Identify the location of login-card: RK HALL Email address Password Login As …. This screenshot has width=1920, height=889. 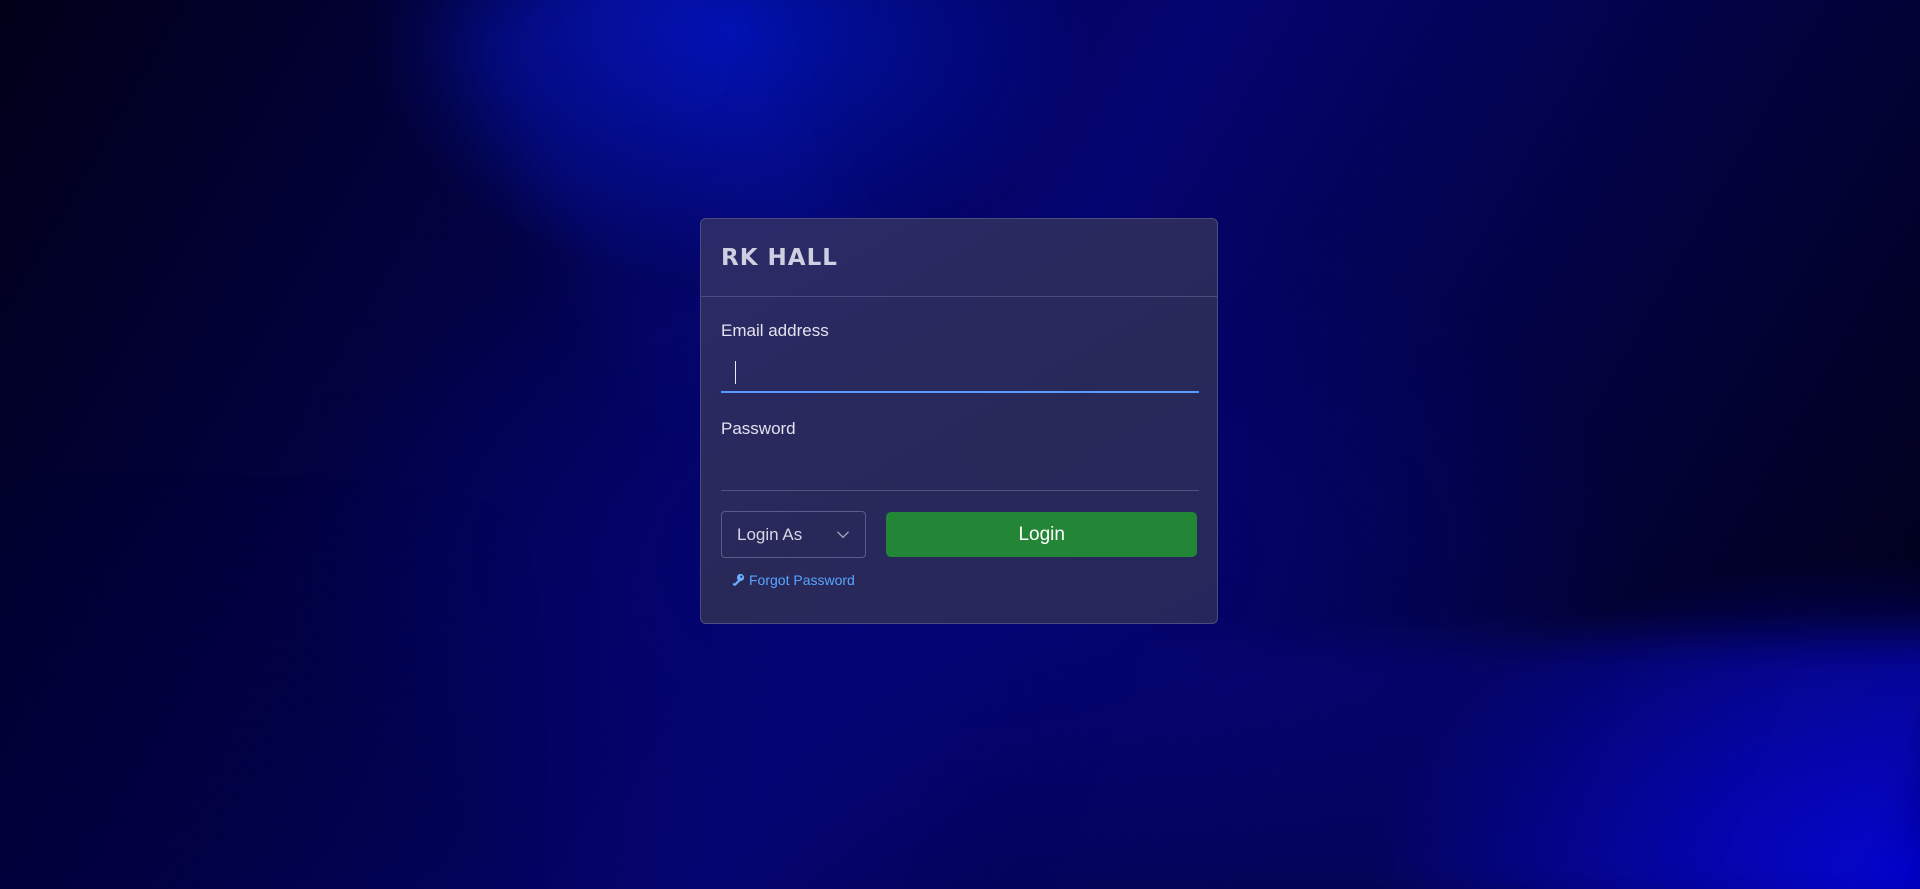
(959, 421).